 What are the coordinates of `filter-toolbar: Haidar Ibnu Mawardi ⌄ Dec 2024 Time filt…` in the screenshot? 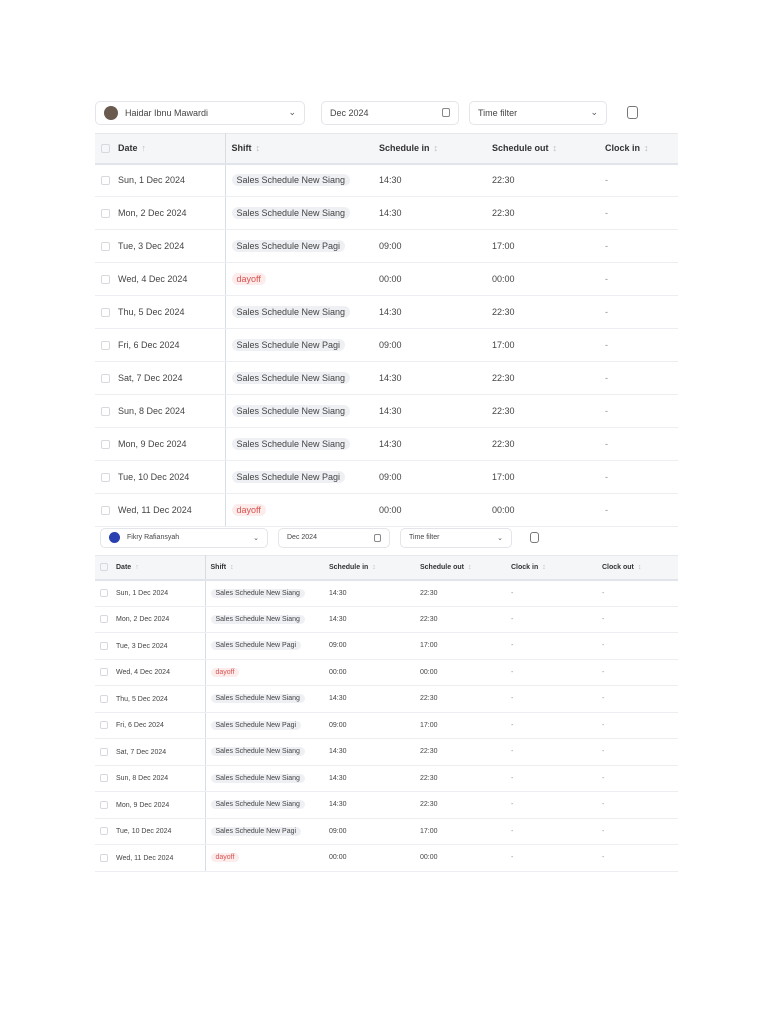 It's located at (386, 112).